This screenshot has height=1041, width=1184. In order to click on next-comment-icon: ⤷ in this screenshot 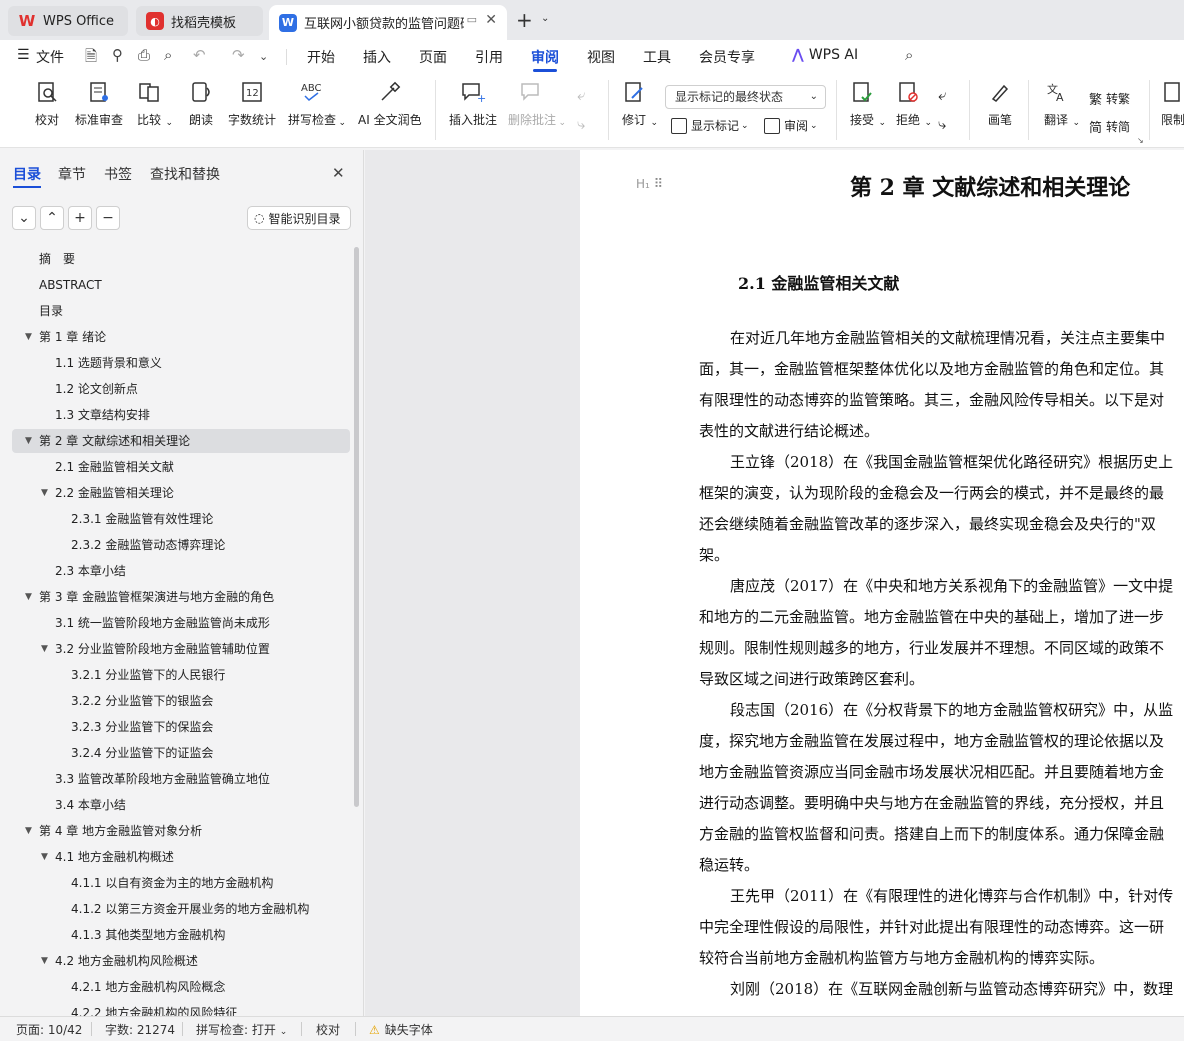, I will do `click(581, 124)`.